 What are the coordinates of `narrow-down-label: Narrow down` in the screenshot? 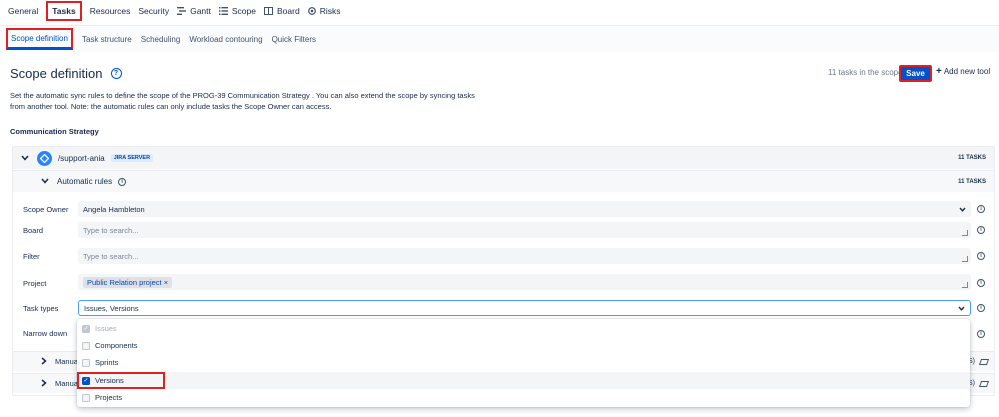 It's located at (45, 333).